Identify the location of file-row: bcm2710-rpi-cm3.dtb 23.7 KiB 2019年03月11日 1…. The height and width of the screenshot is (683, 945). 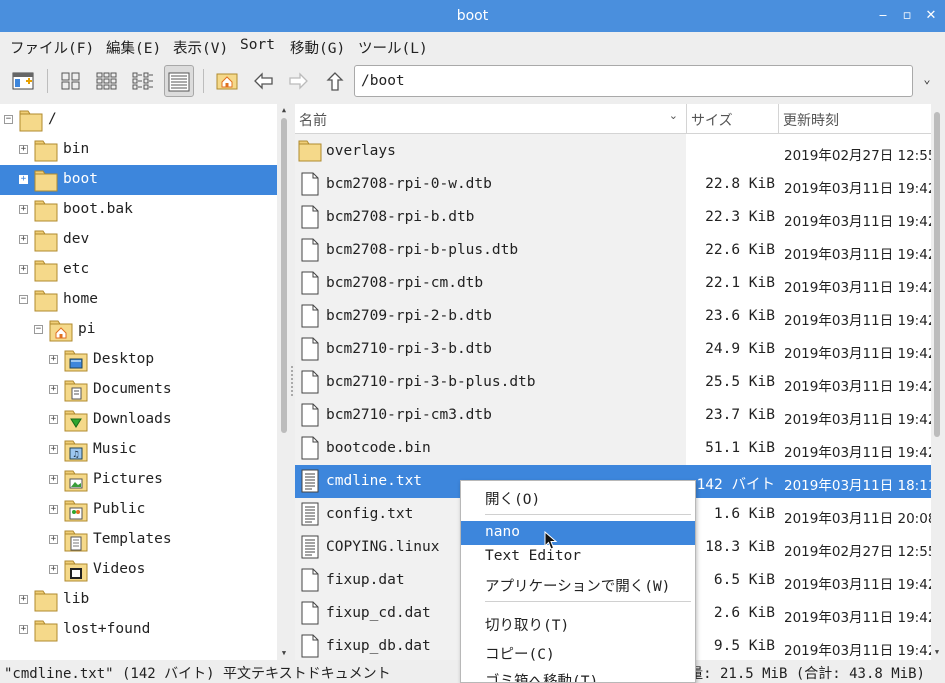
(613, 415).